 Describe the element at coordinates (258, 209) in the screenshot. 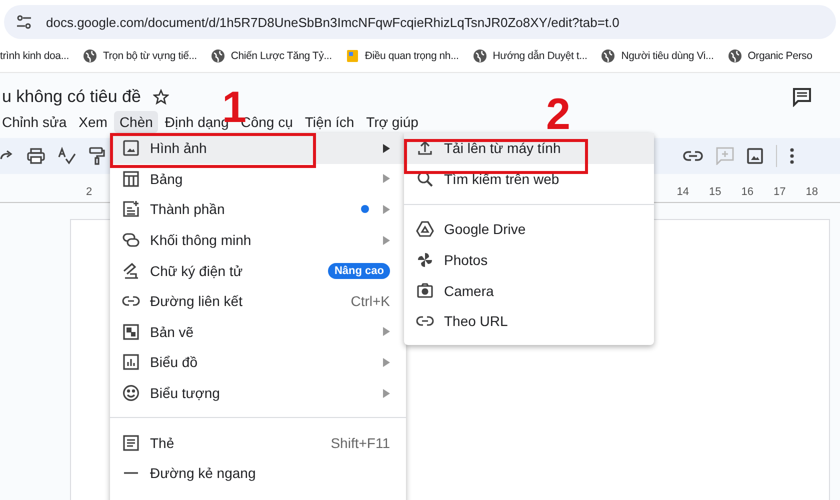

I see `menu-item: Thành phần` at that location.